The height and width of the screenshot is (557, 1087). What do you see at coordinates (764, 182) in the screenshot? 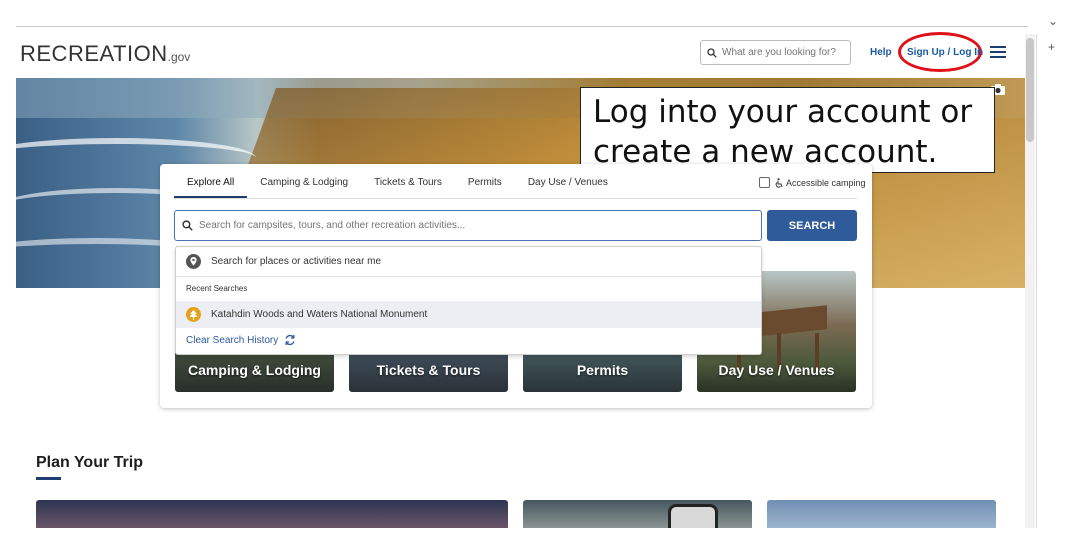
I see `accessible-camping-checkbox` at bounding box center [764, 182].